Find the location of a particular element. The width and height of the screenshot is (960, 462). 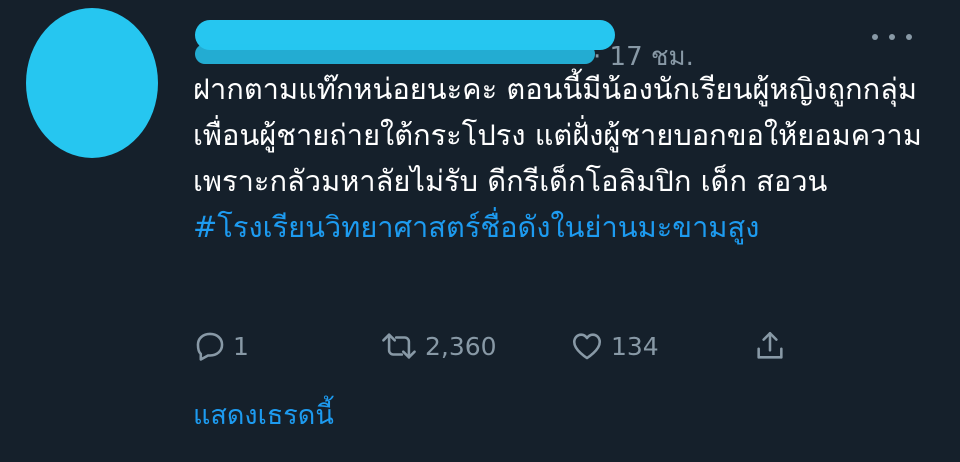

avatar-redacted is located at coordinates (92, 83).